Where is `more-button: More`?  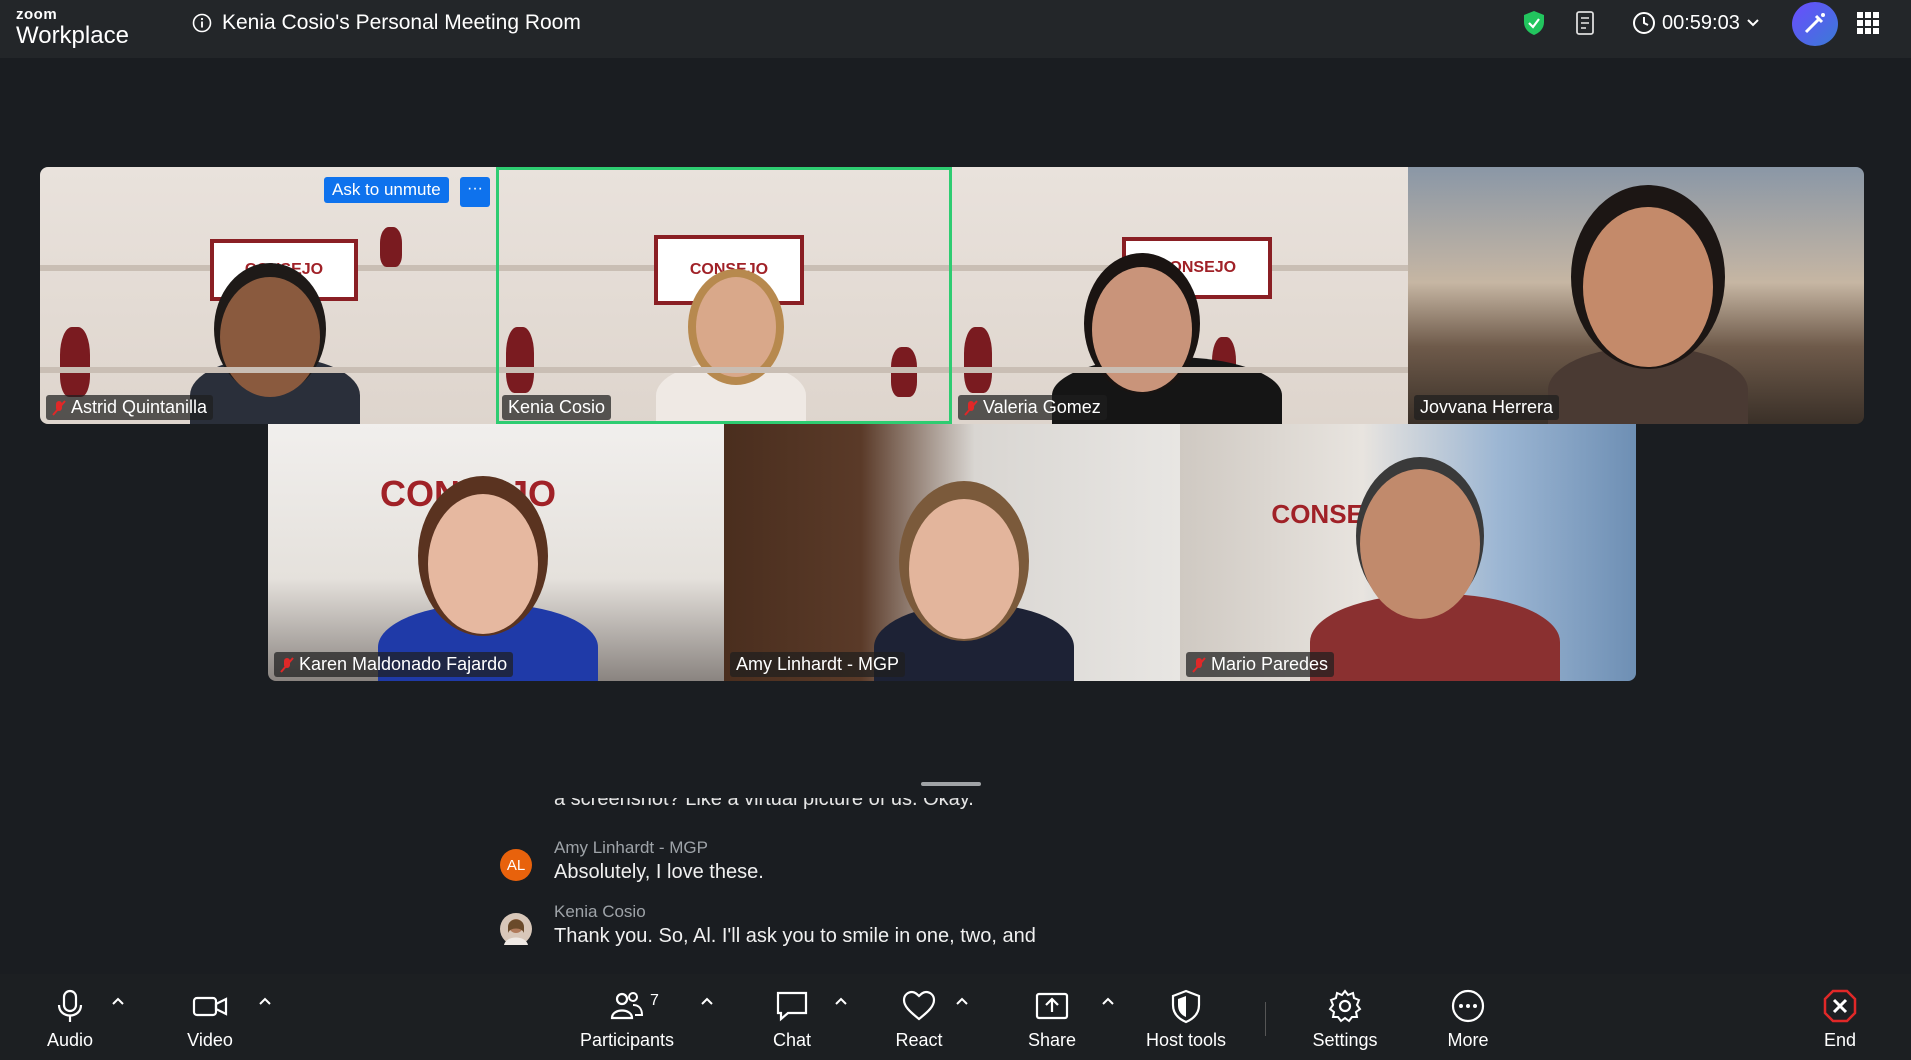 more-button: More is located at coordinates (1468, 1017).